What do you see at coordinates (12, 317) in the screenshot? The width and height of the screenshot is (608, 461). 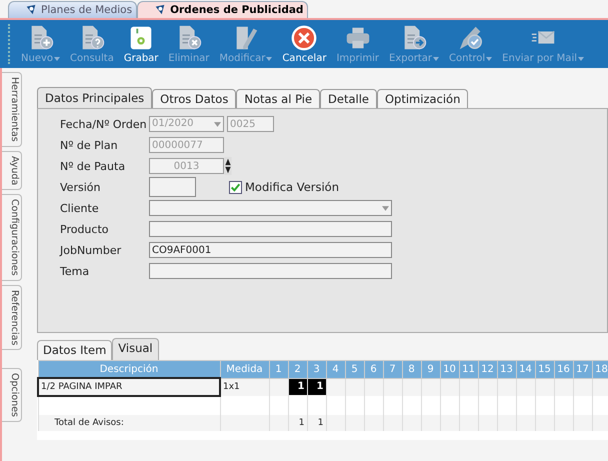 I see `side-tab: Referencias` at bounding box center [12, 317].